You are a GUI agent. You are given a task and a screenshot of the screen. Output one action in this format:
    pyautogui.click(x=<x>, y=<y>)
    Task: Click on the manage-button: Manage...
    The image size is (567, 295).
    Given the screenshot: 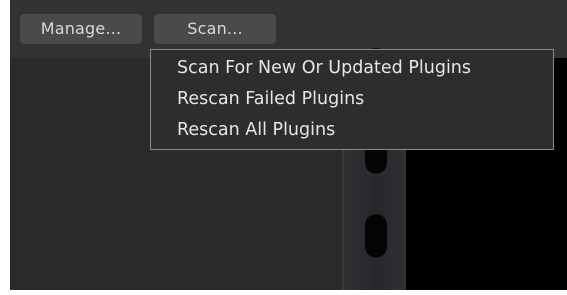 What is the action you would take?
    pyautogui.click(x=81, y=29)
    